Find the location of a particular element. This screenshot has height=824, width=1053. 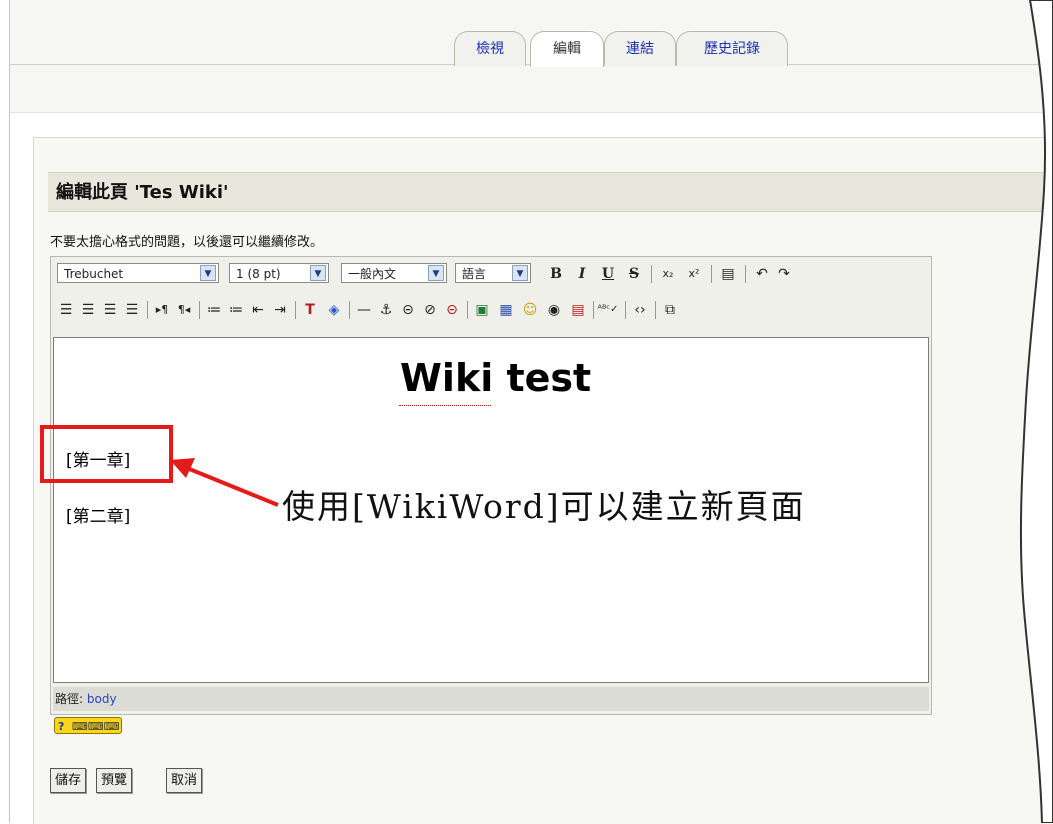

align-left-icon: ☰ is located at coordinates (66, 310).